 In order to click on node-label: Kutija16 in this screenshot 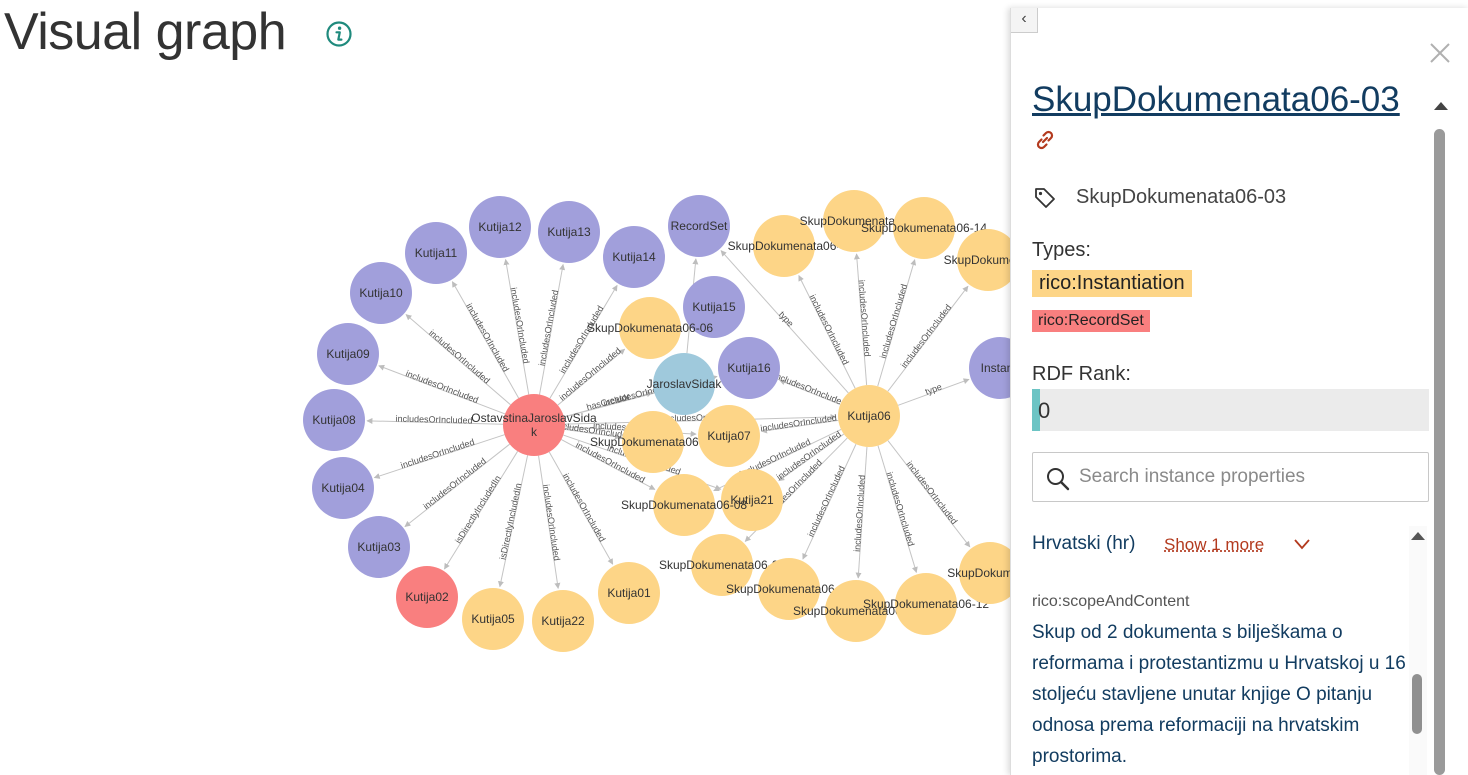, I will do `click(749, 368)`.